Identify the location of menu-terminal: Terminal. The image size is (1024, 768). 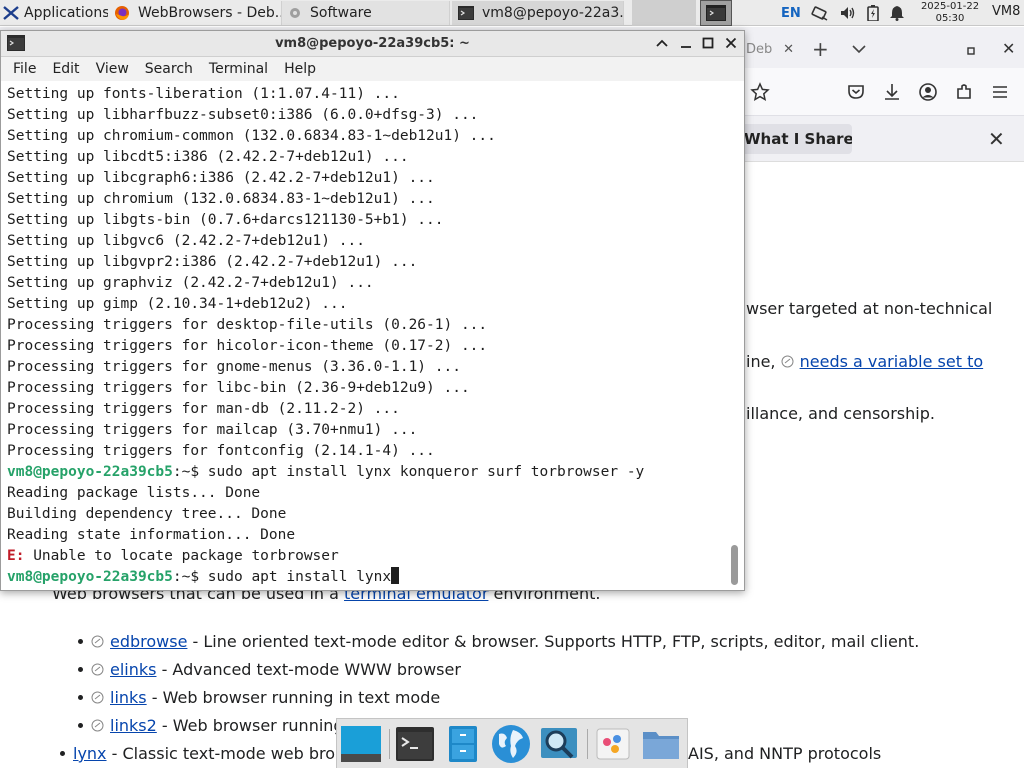
(238, 69).